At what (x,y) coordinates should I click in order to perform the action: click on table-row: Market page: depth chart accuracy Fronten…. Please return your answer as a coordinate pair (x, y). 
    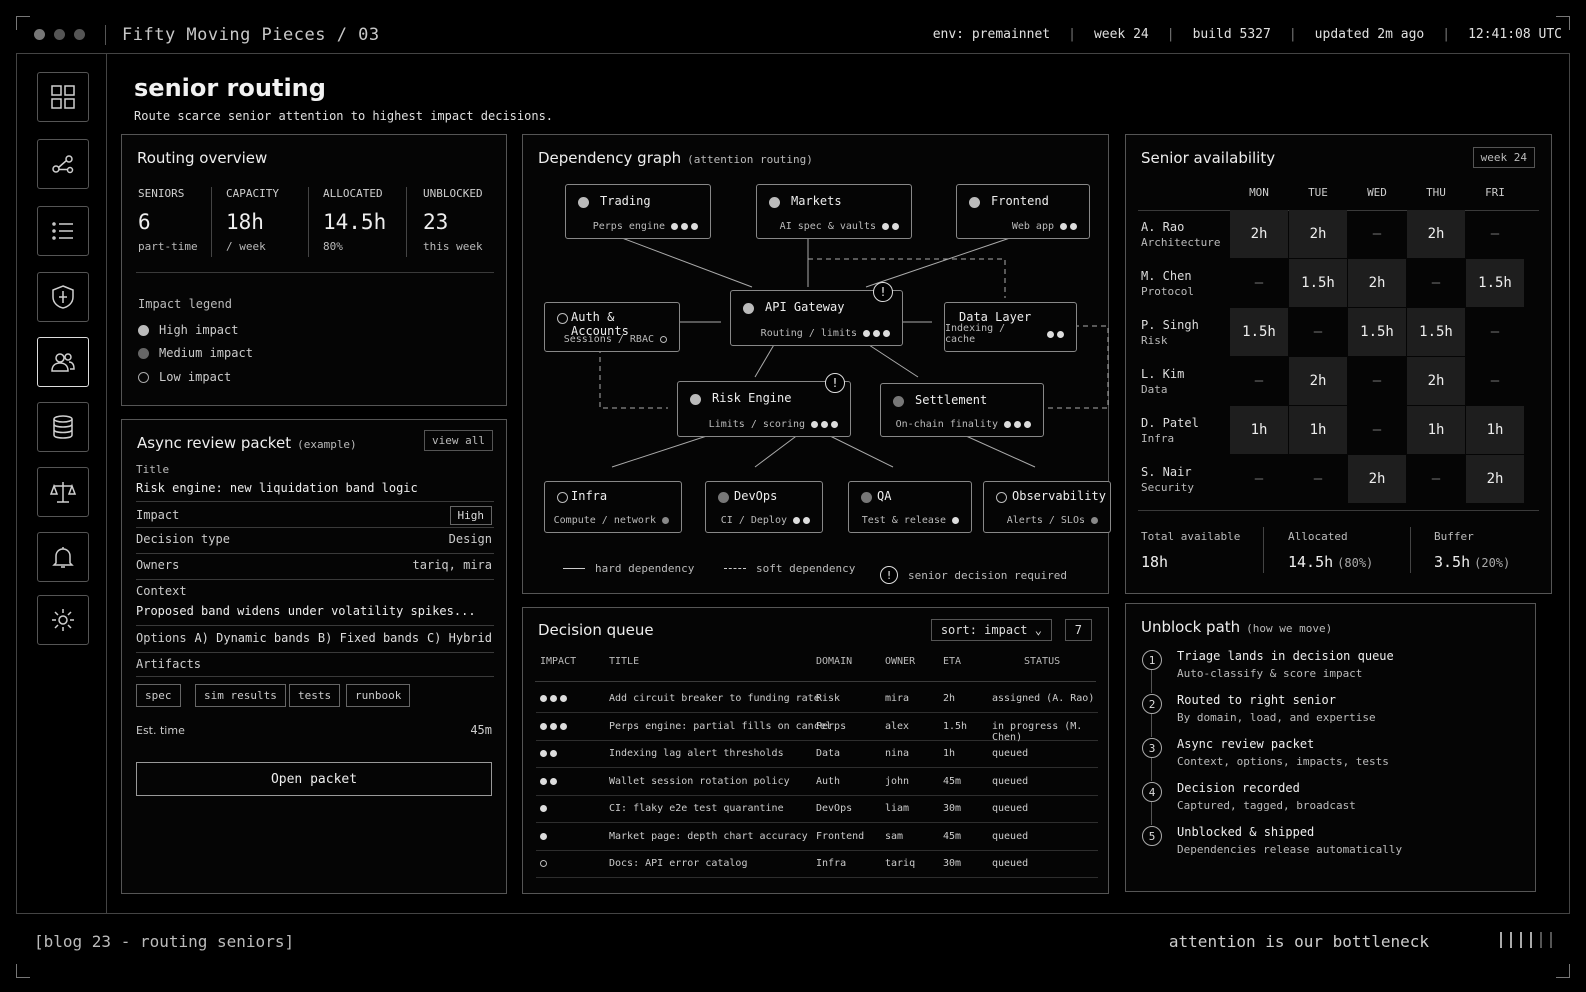
    Looking at the image, I should click on (817, 837).